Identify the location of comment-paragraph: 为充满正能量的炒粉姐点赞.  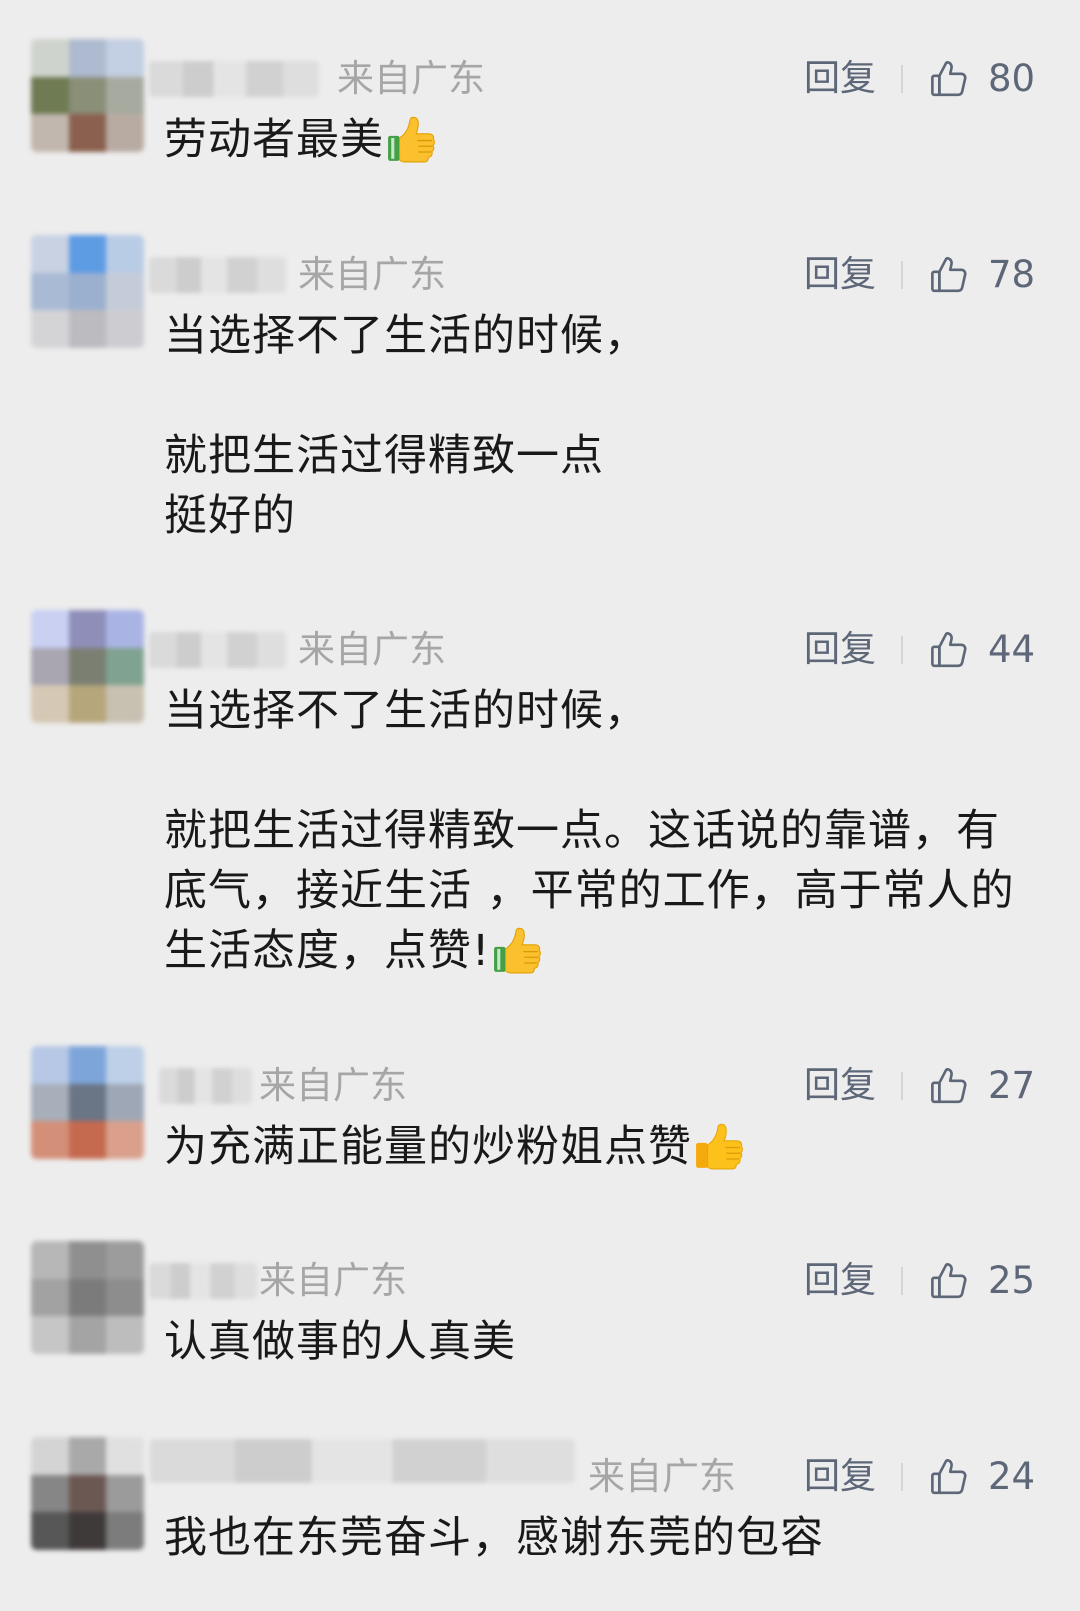
(454, 1147).